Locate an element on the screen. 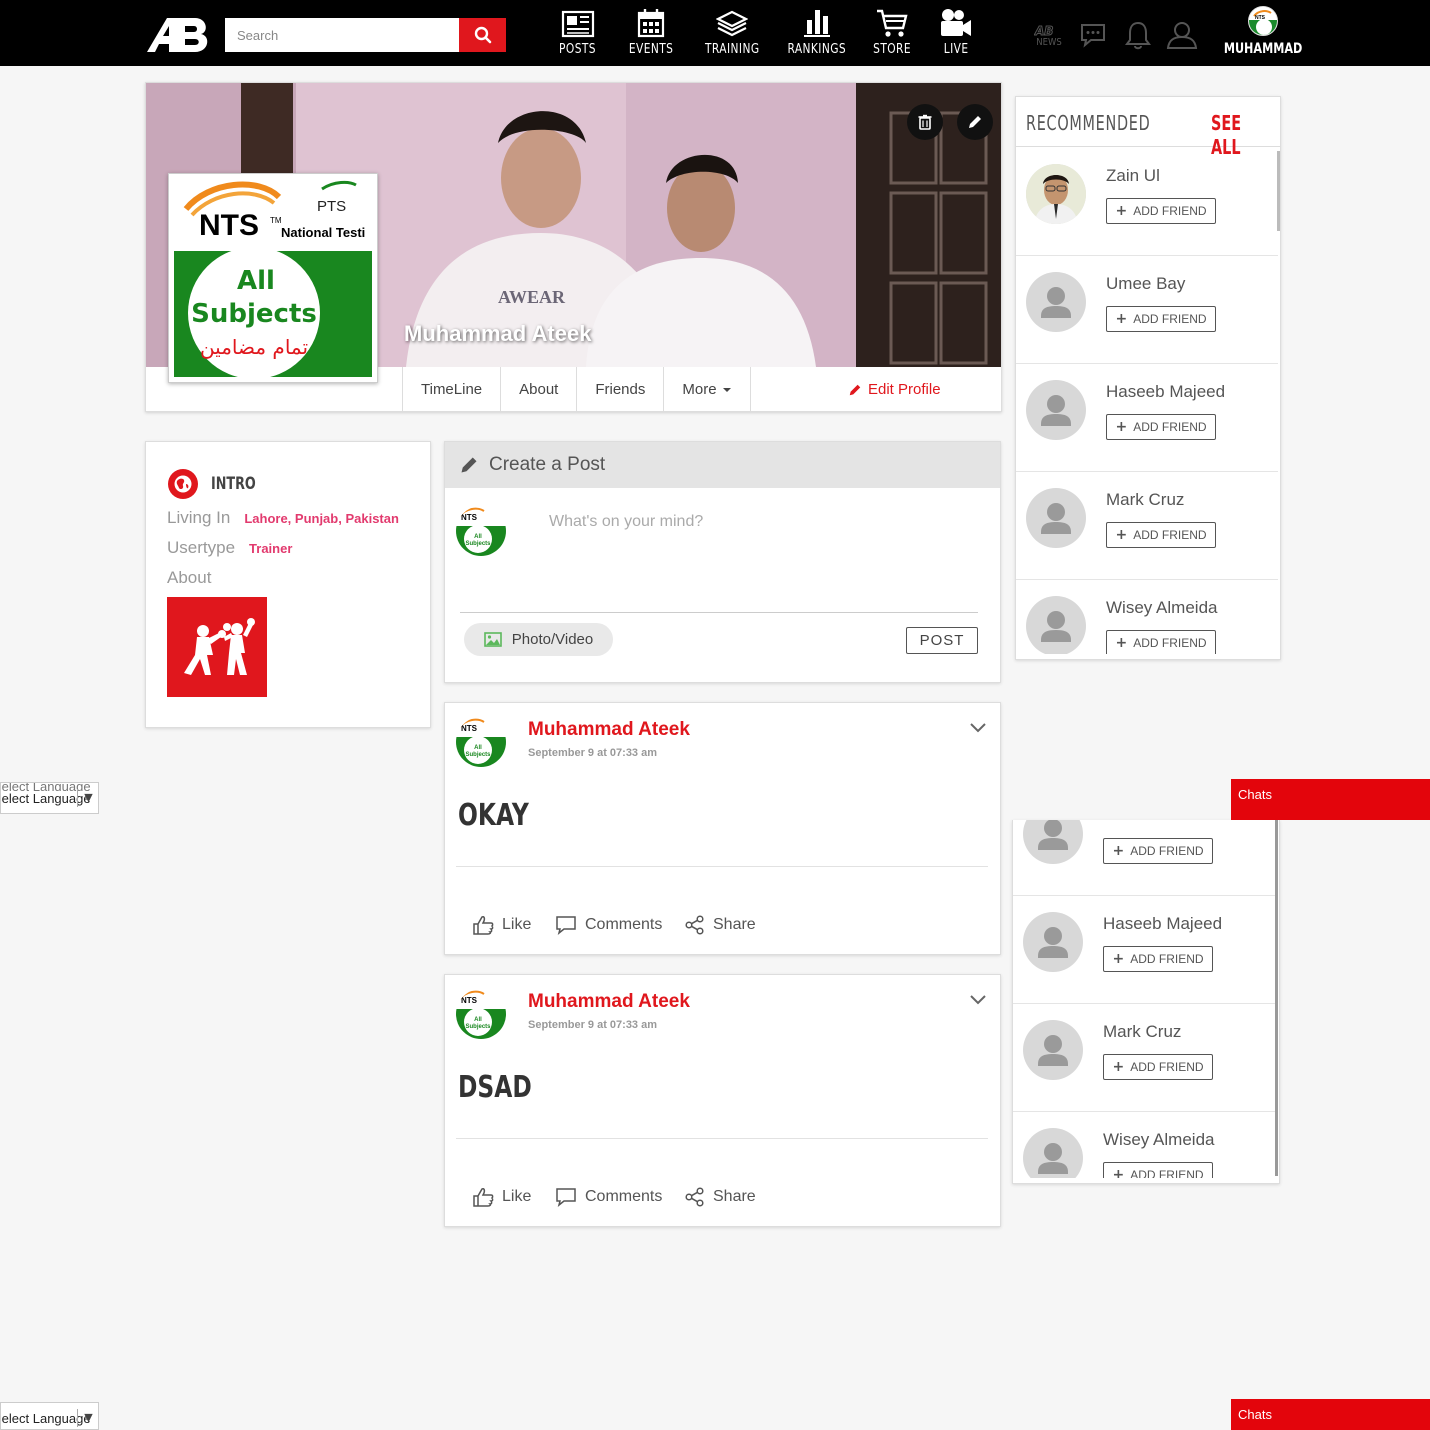 Image resolution: width=1430 pixels, height=1430 pixels. news-label: NEWS is located at coordinates (1049, 42).